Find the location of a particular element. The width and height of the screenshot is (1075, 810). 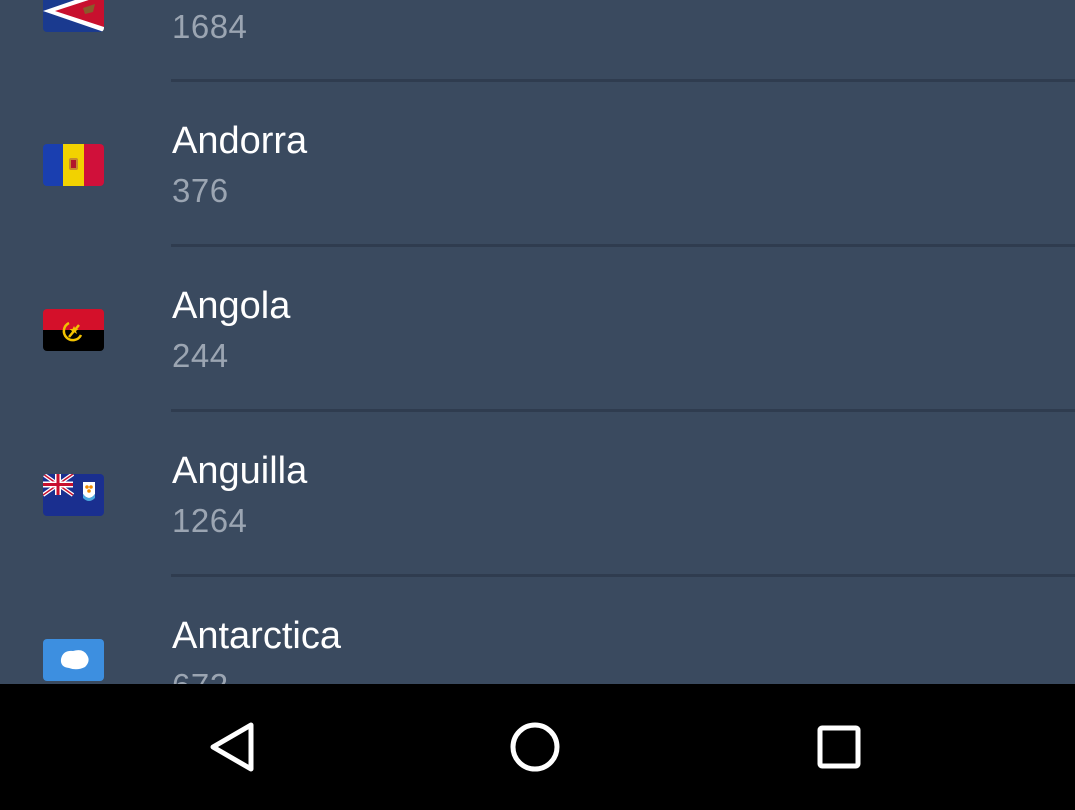

country-name: Anguilla is located at coordinates (240, 471).